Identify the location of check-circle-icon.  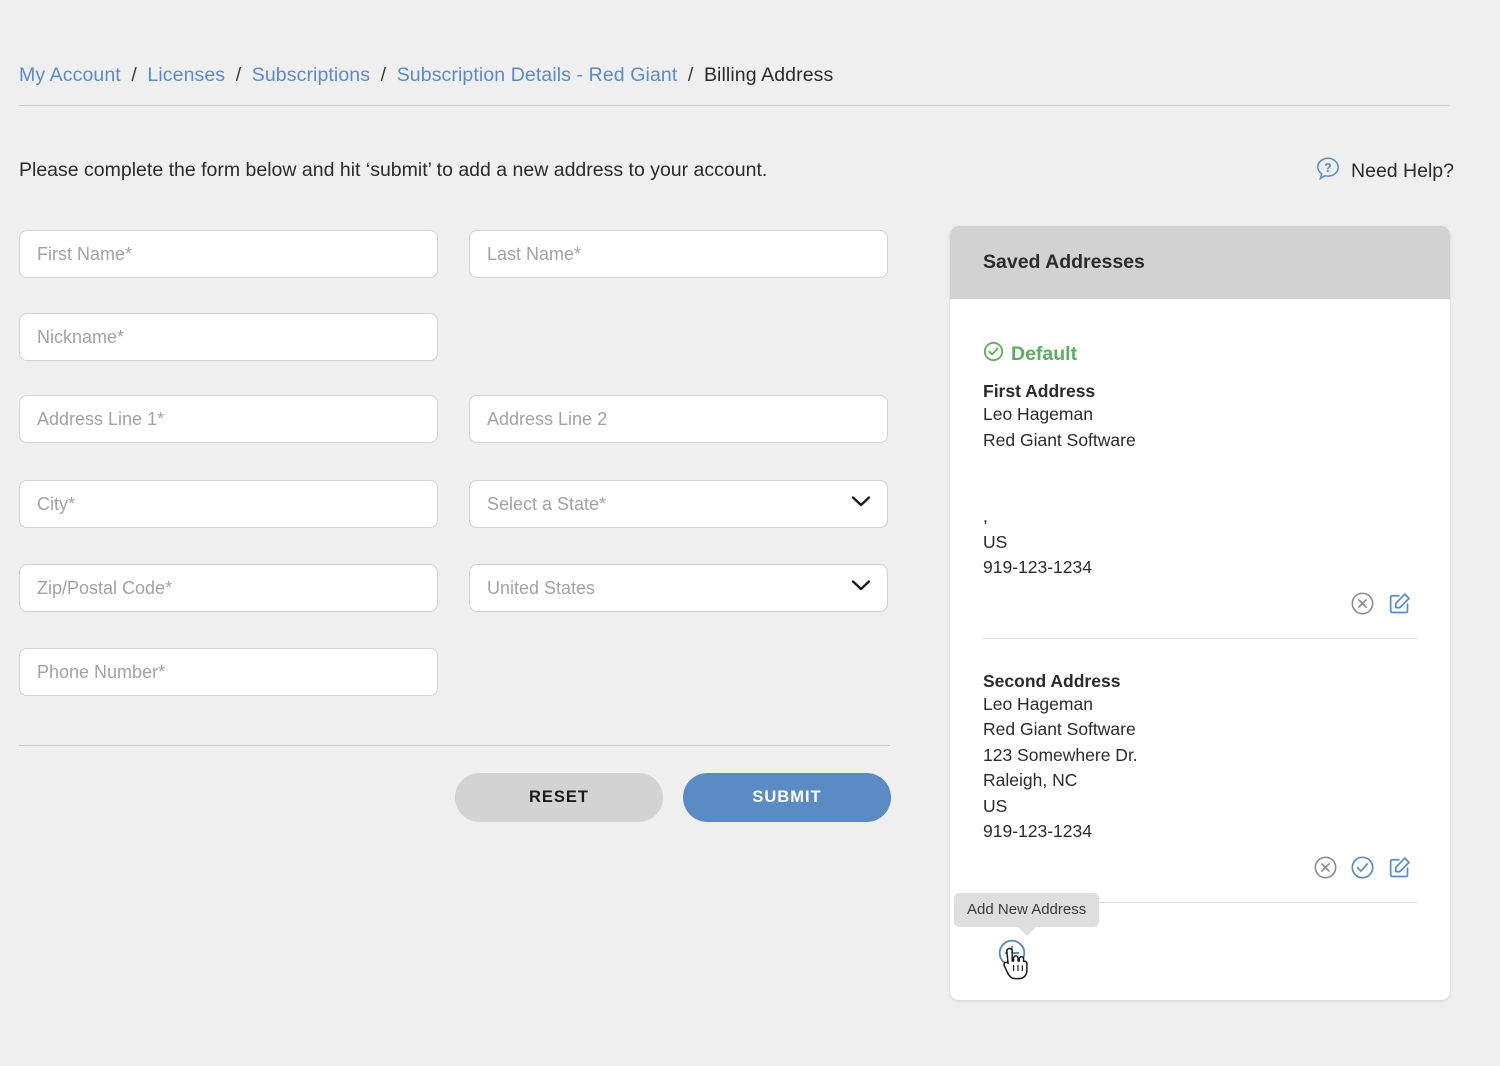
(993, 354).